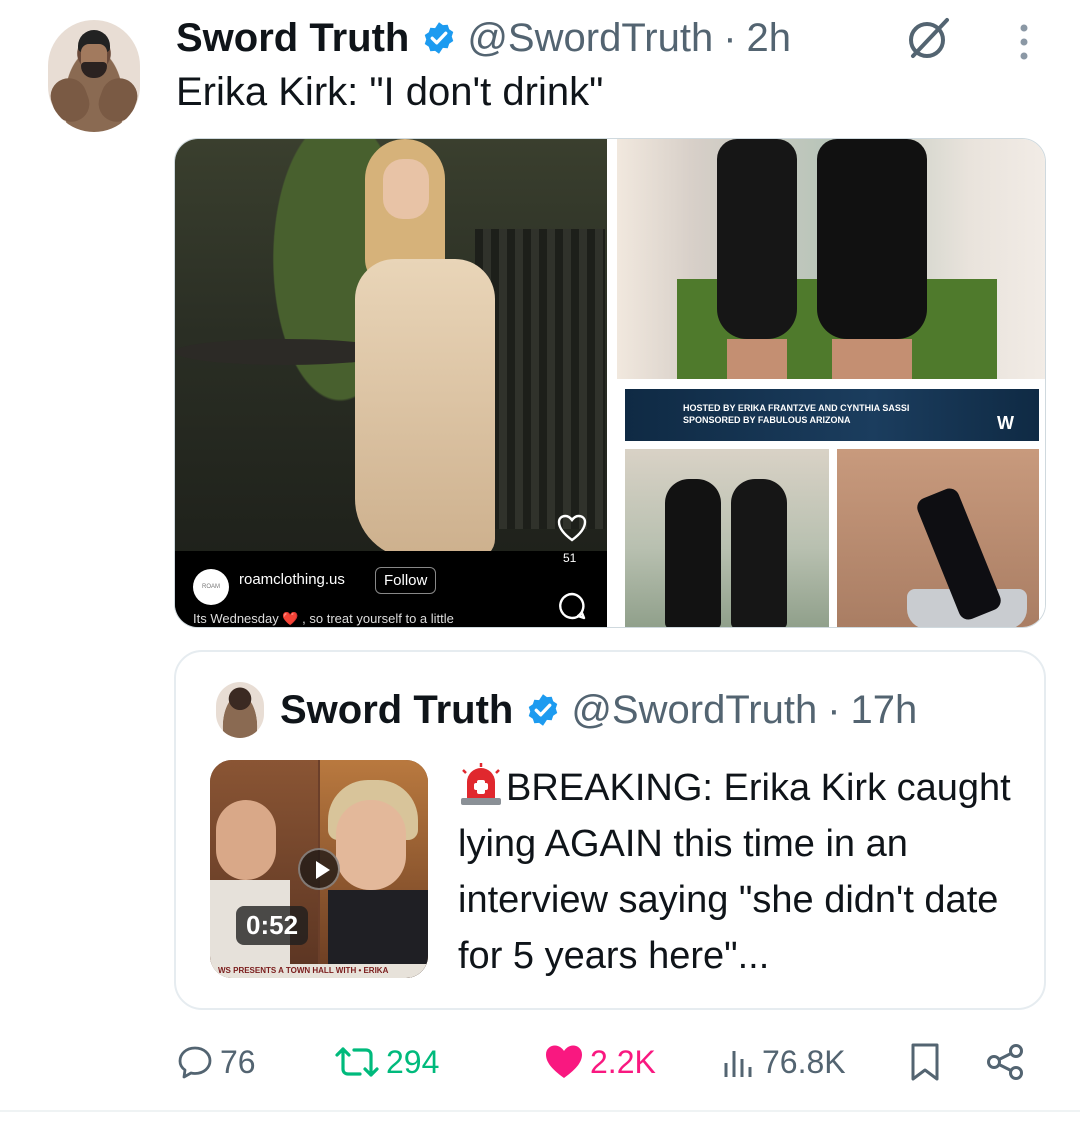  I want to click on banner-logo: W, so click(1005, 423).